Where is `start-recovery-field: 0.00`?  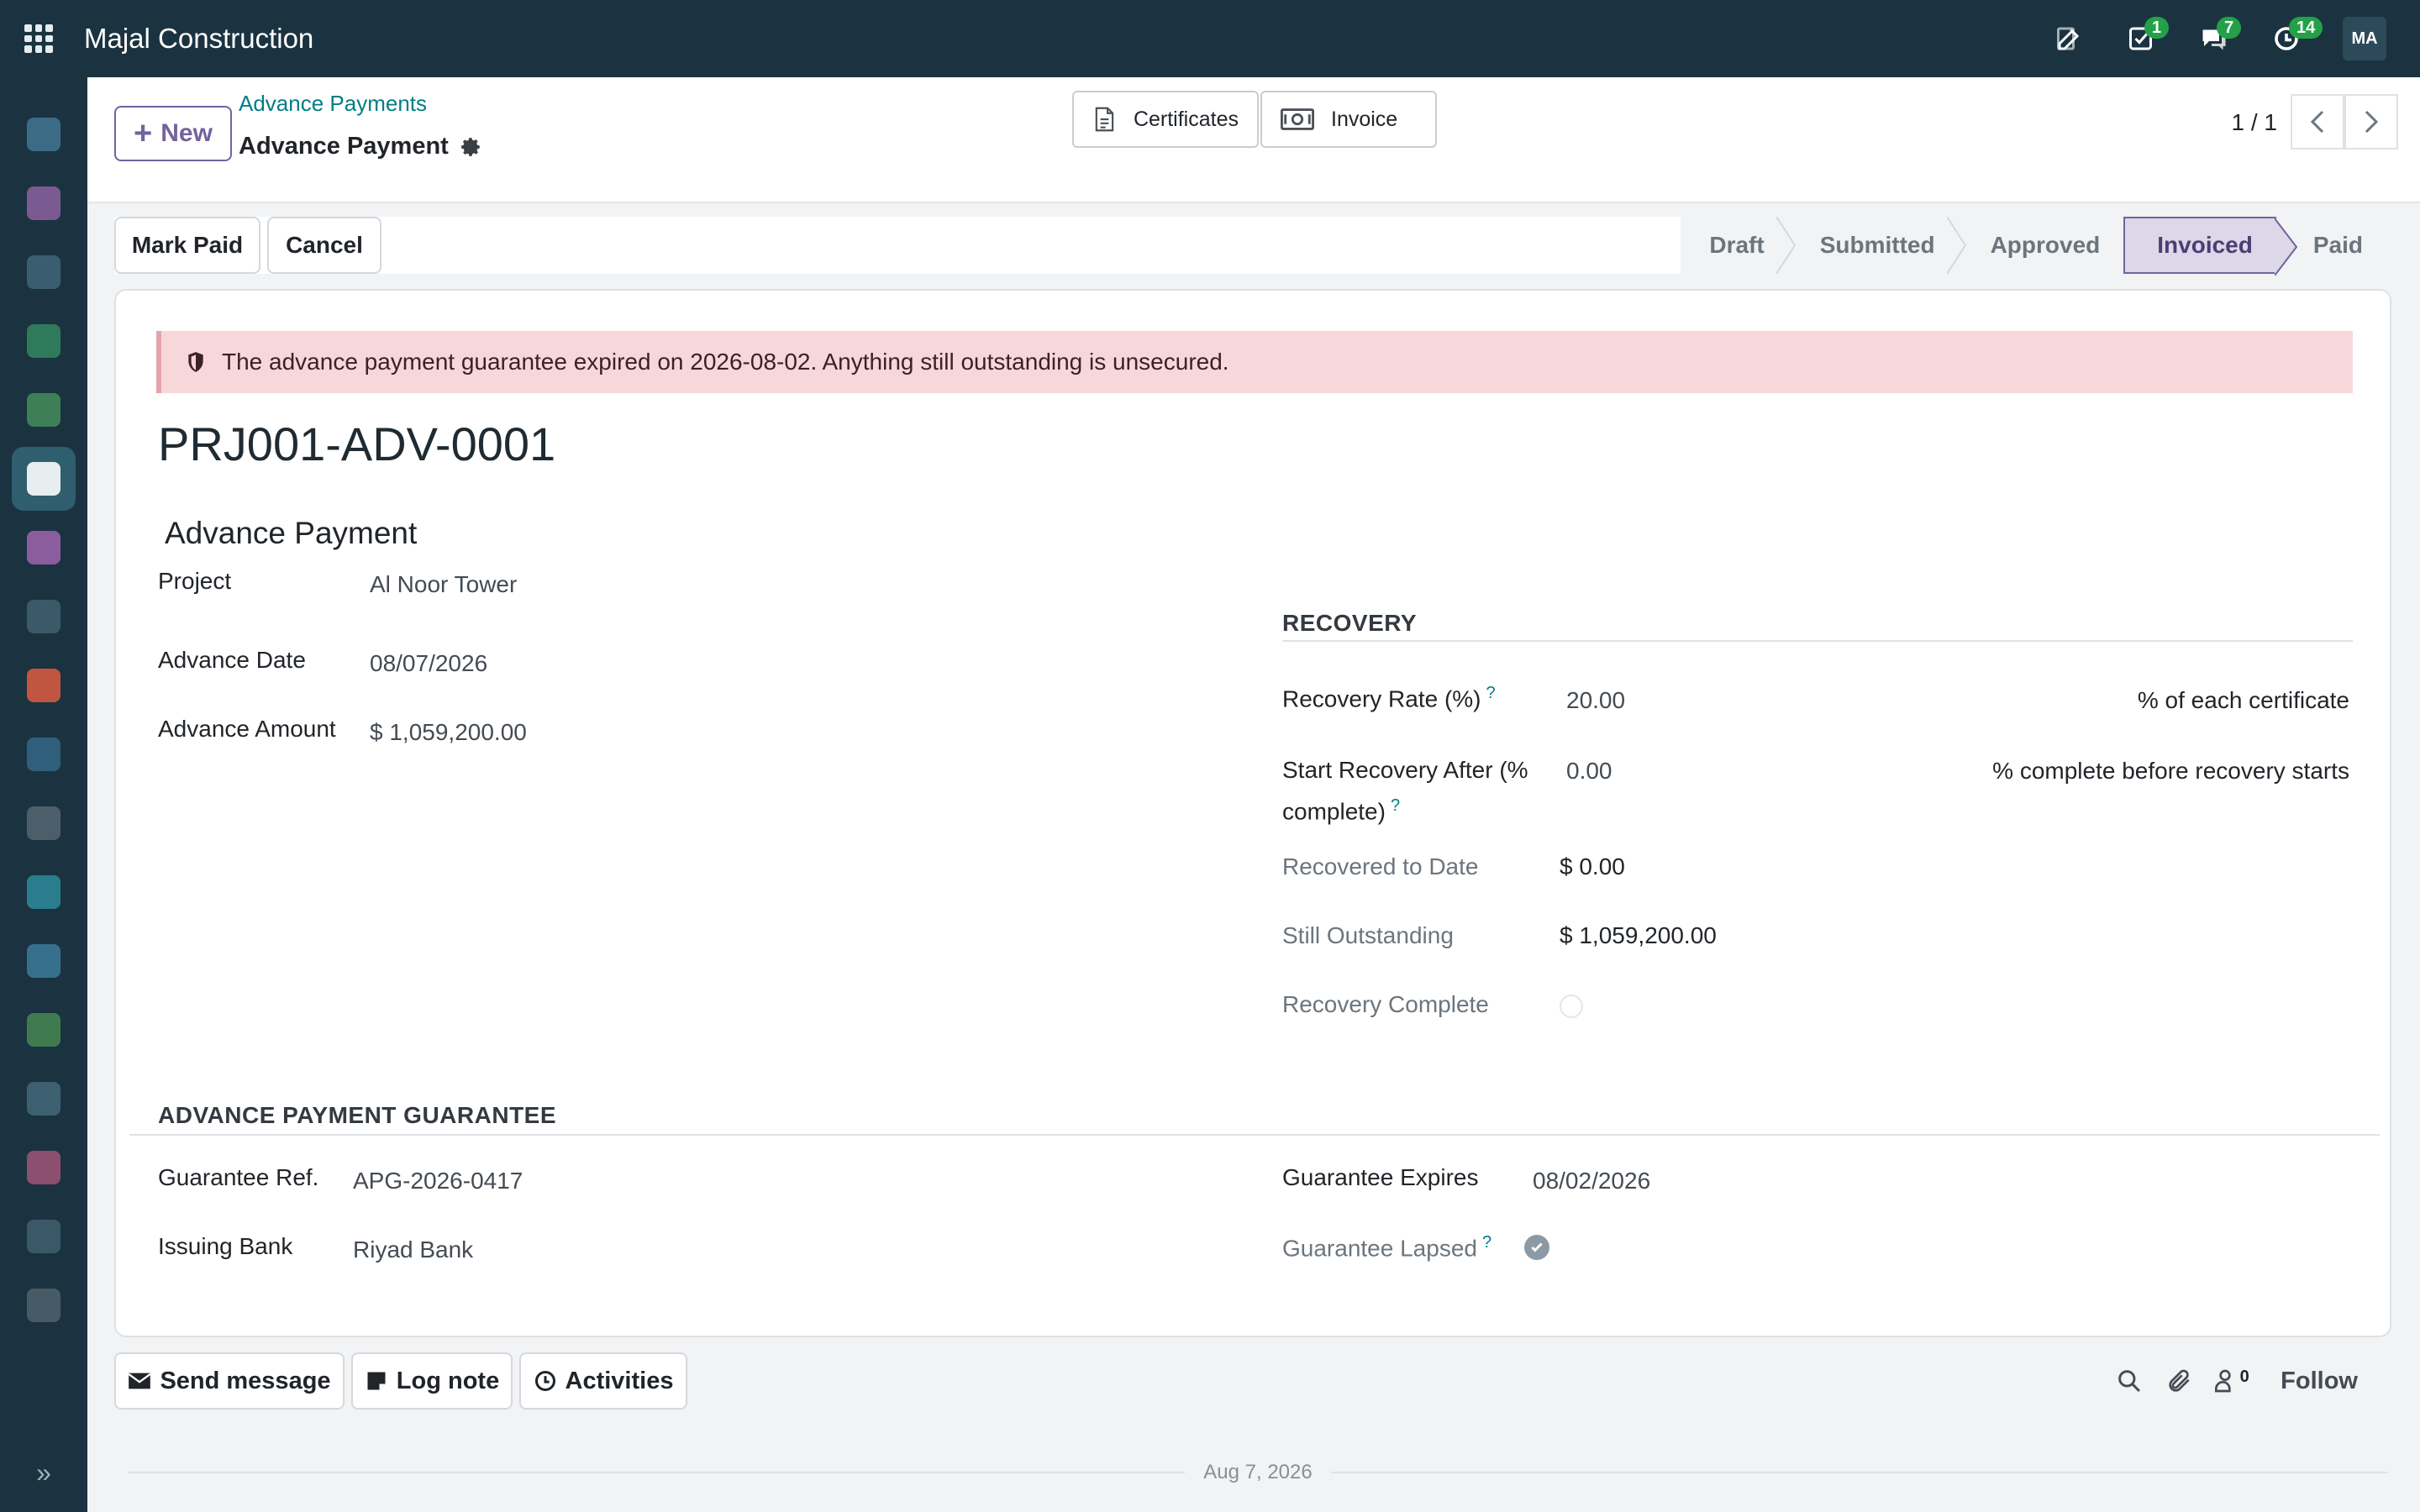
start-recovery-field: 0.00 is located at coordinates (1589, 771).